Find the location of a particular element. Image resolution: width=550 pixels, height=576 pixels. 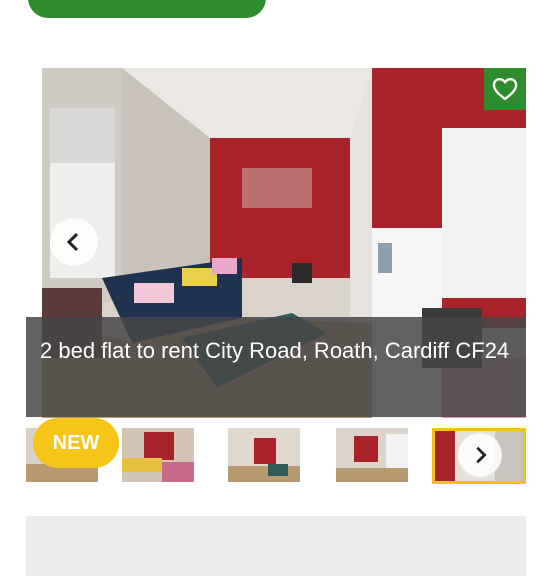

chevron-left-icon is located at coordinates (72, 242).